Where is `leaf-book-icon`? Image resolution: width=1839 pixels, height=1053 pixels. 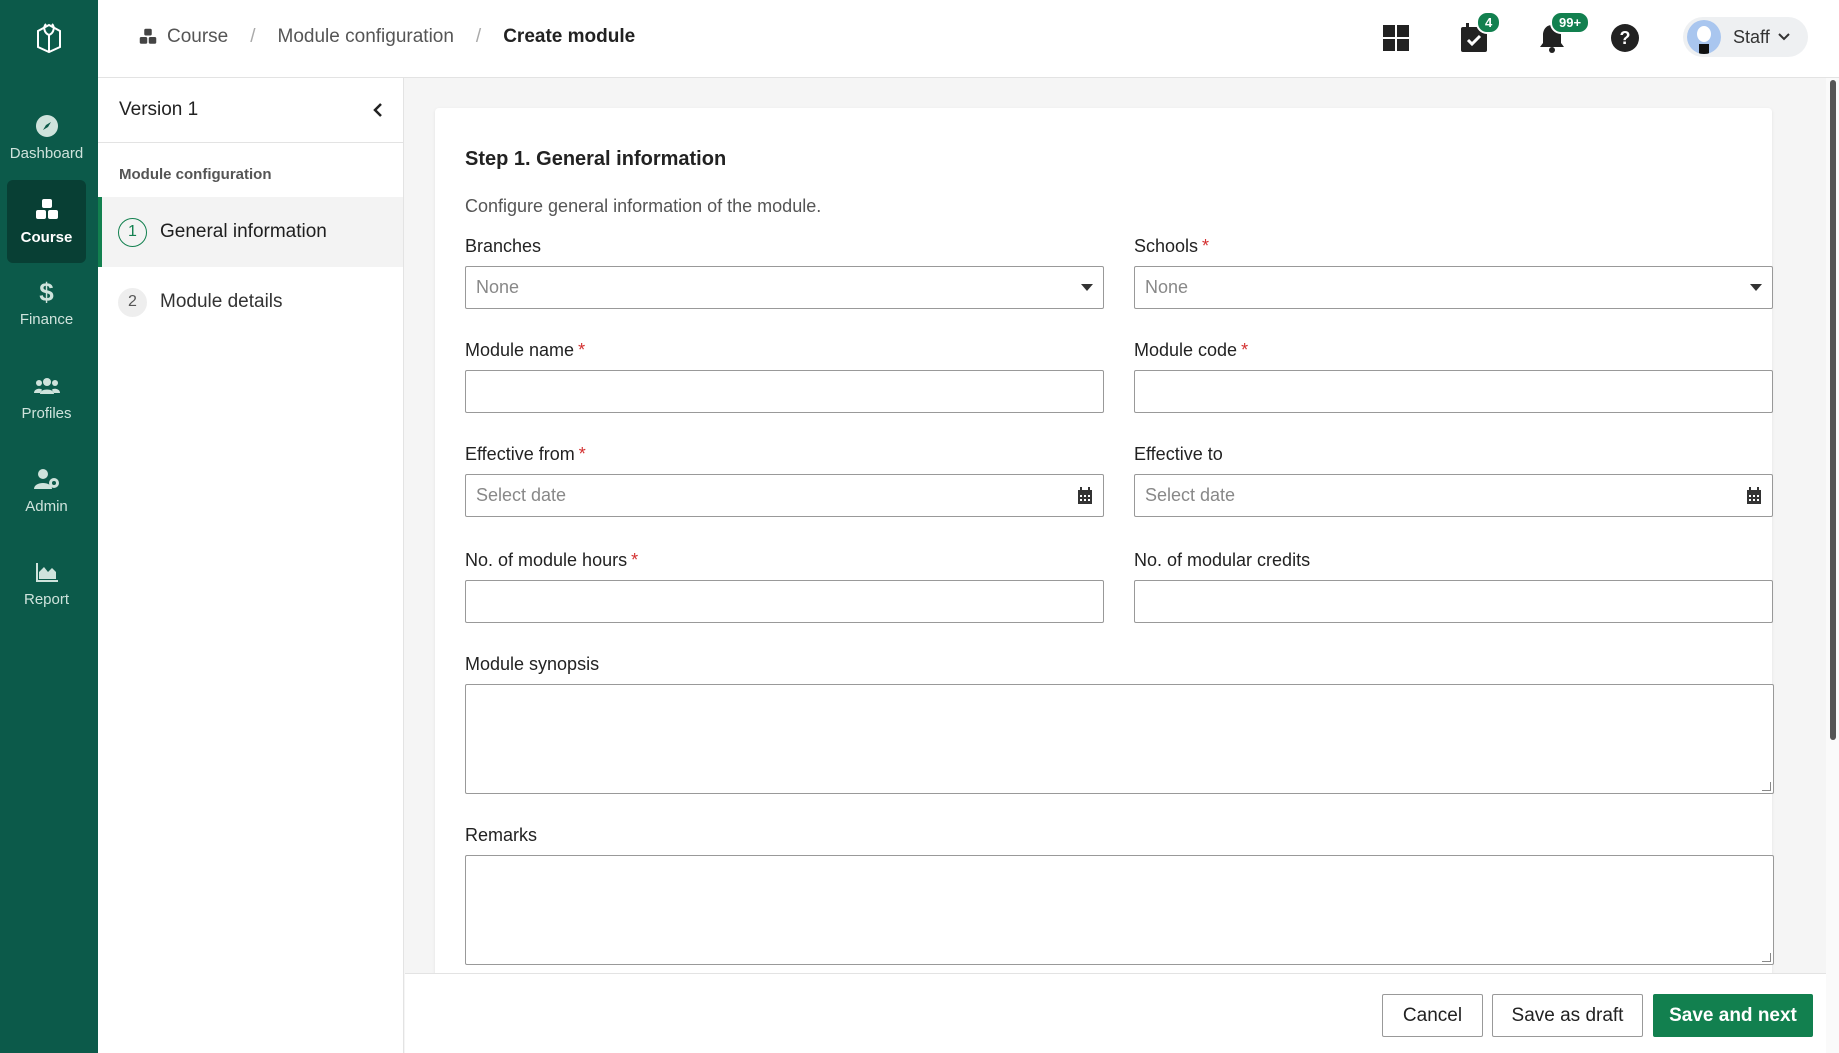
leaf-book-icon is located at coordinates (49, 37).